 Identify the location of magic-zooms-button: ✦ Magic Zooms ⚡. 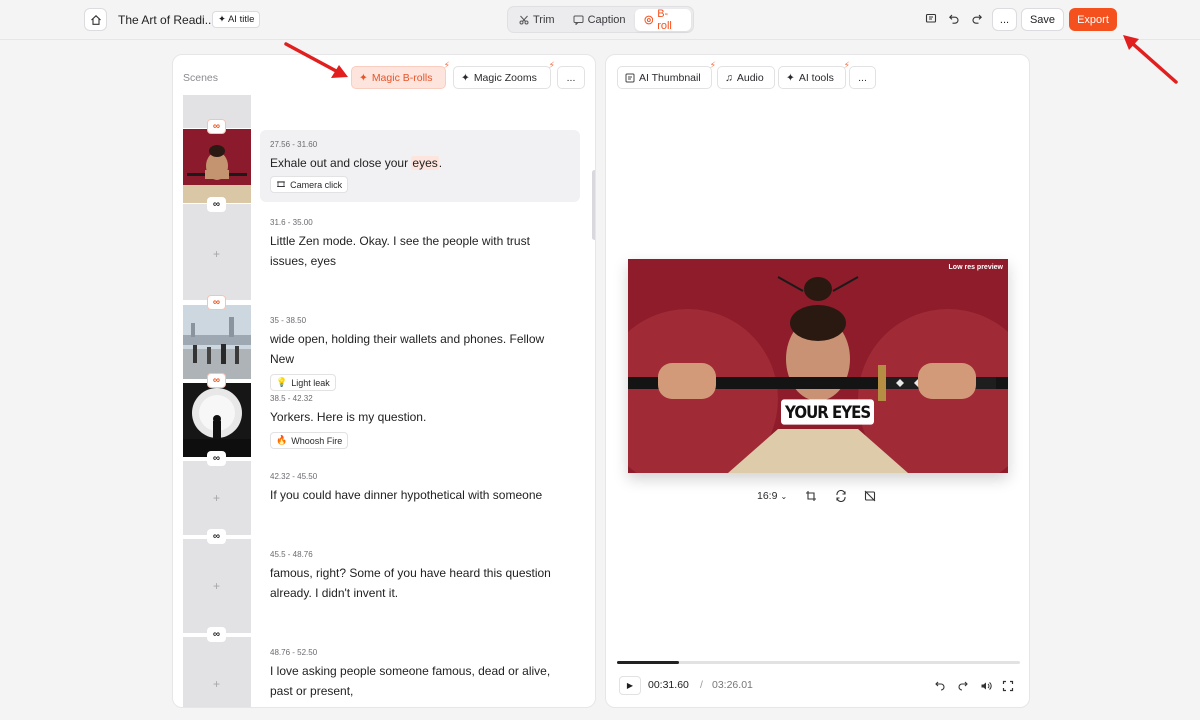
(504, 74).